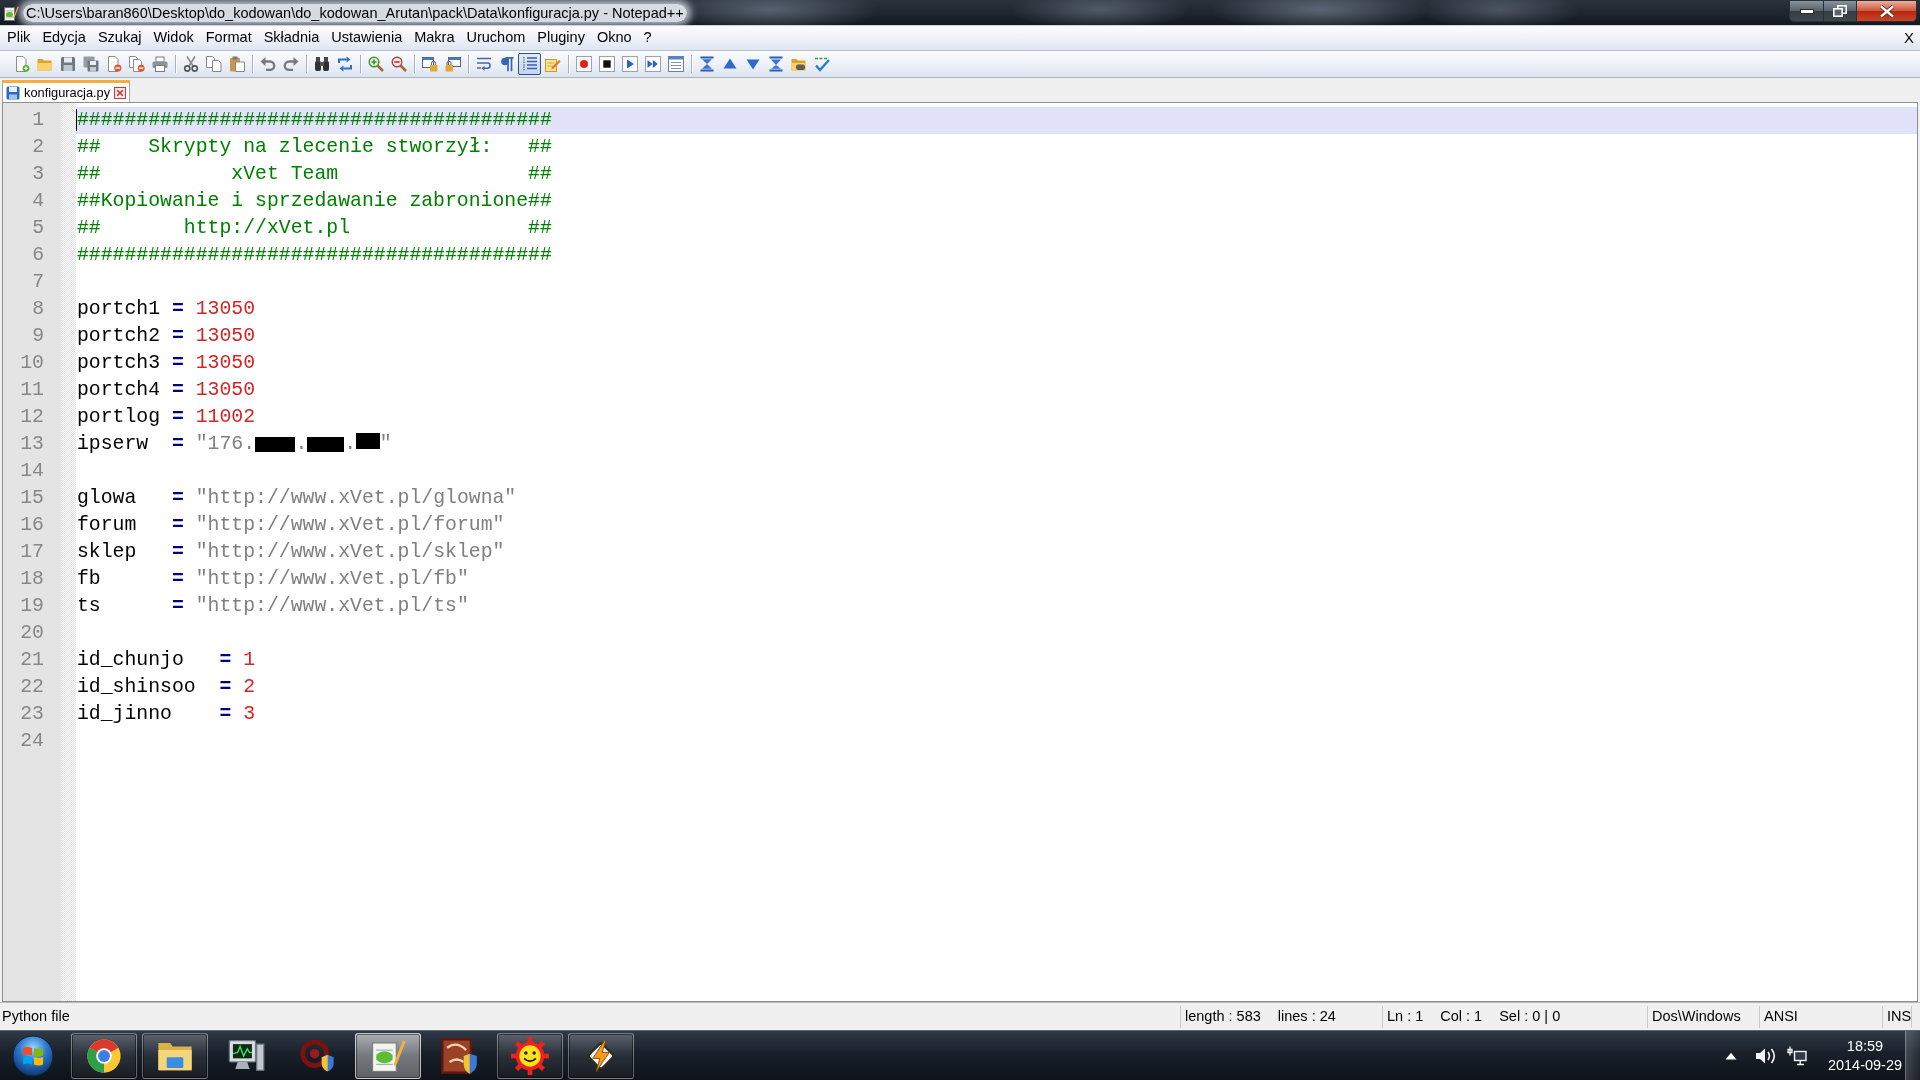  I want to click on menu-item: Ustawienia, so click(367, 38).